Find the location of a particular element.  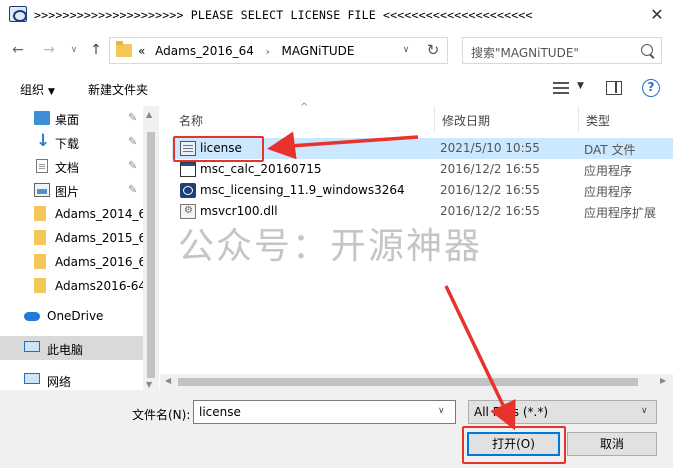

caret-down-icon: ▼ is located at coordinates (51, 92).